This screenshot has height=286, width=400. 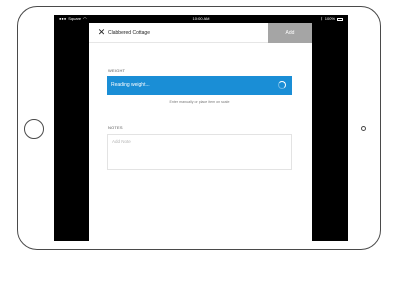 I want to click on weight-hint: Enter manually or place item on scale, so click(x=199, y=102).